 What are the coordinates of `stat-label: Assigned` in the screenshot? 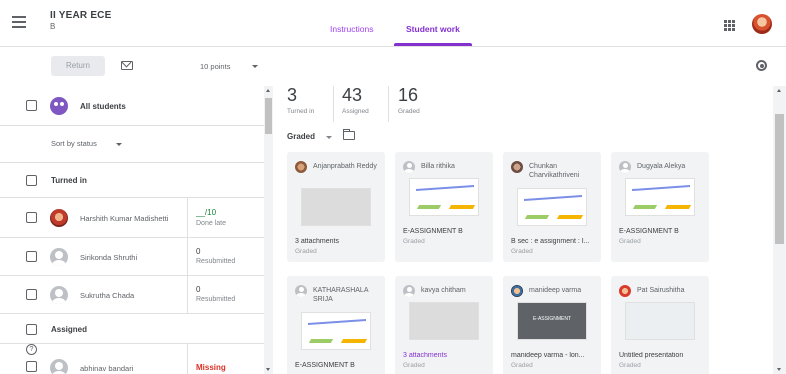 It's located at (355, 111).